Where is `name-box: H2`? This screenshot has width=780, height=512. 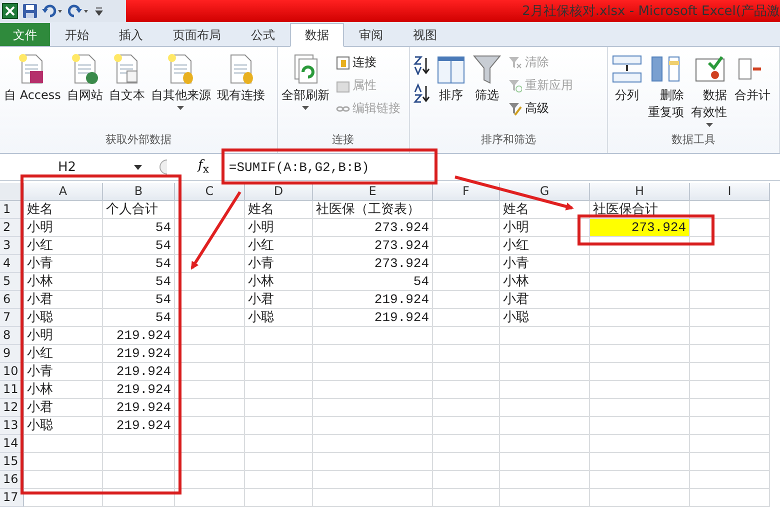
name-box: H2 is located at coordinates (74, 167).